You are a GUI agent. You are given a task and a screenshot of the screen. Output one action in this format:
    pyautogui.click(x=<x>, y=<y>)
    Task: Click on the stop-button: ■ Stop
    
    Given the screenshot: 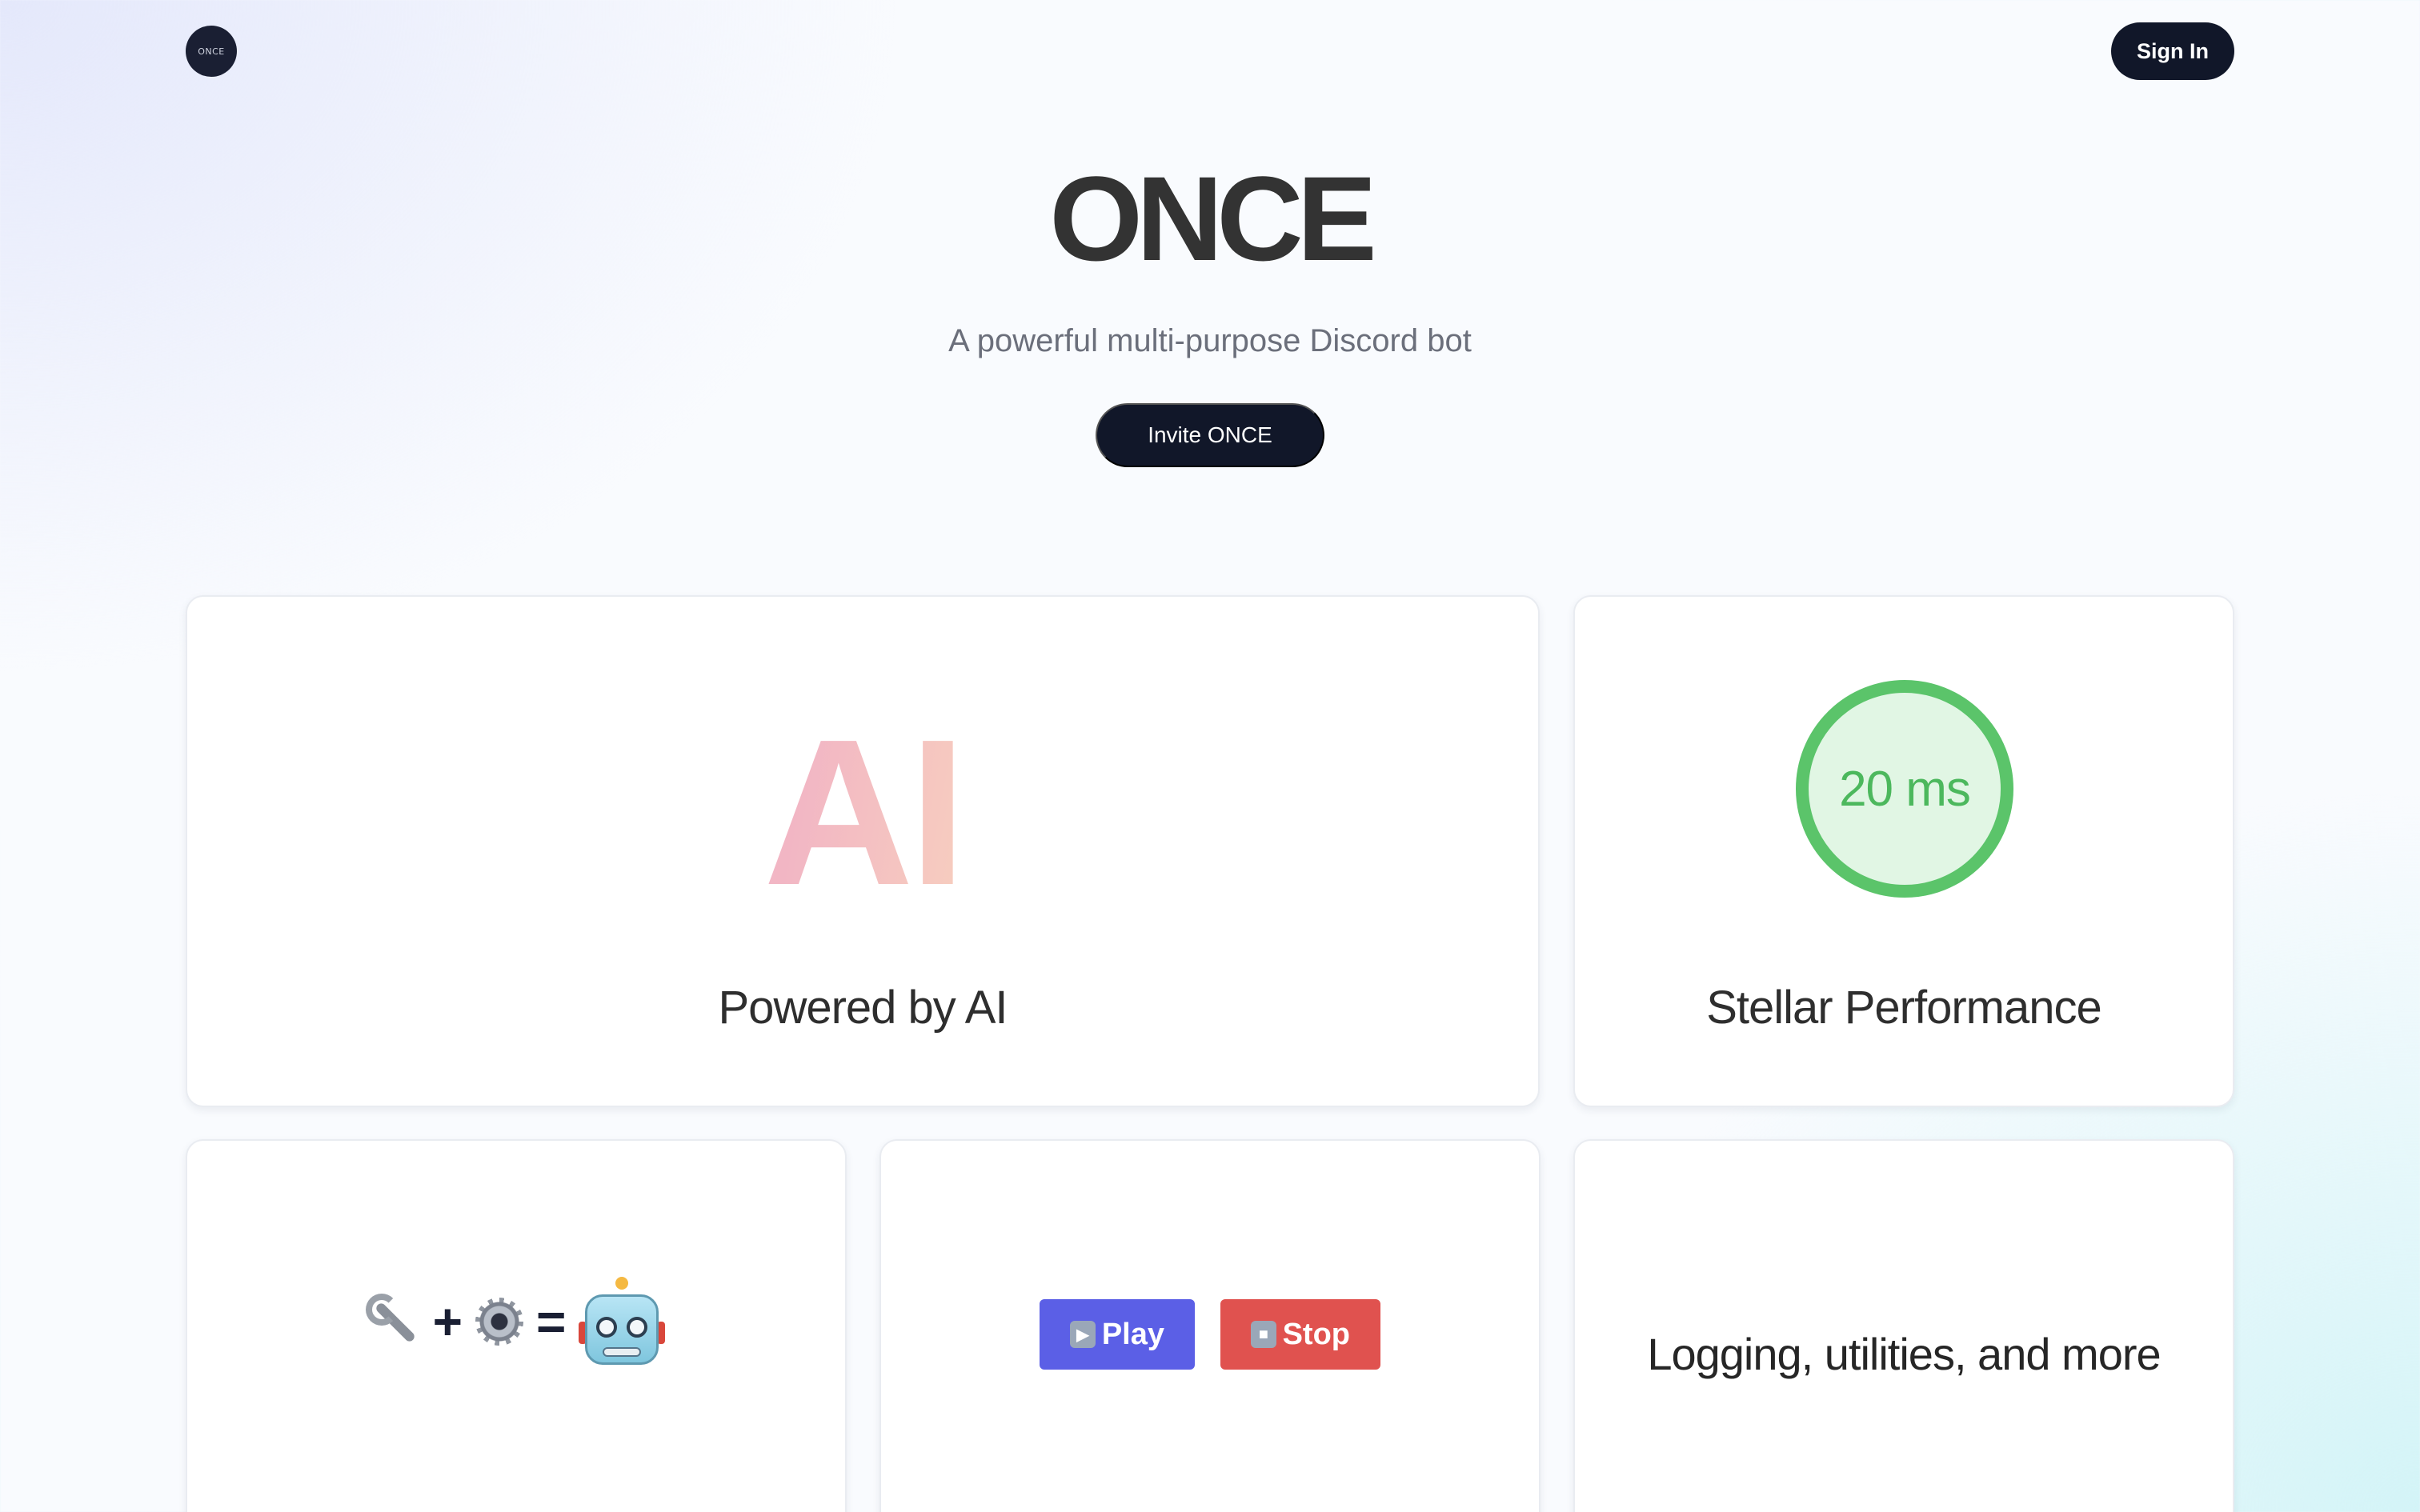 What is the action you would take?
    pyautogui.click(x=1300, y=1334)
    